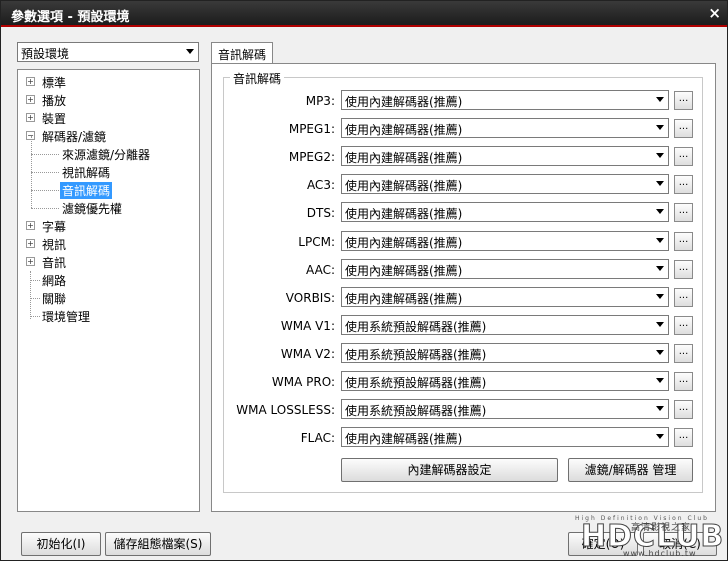 The height and width of the screenshot is (561, 728). Describe the element at coordinates (54, 227) in the screenshot. I see `tree-item-label: 字幕` at that location.